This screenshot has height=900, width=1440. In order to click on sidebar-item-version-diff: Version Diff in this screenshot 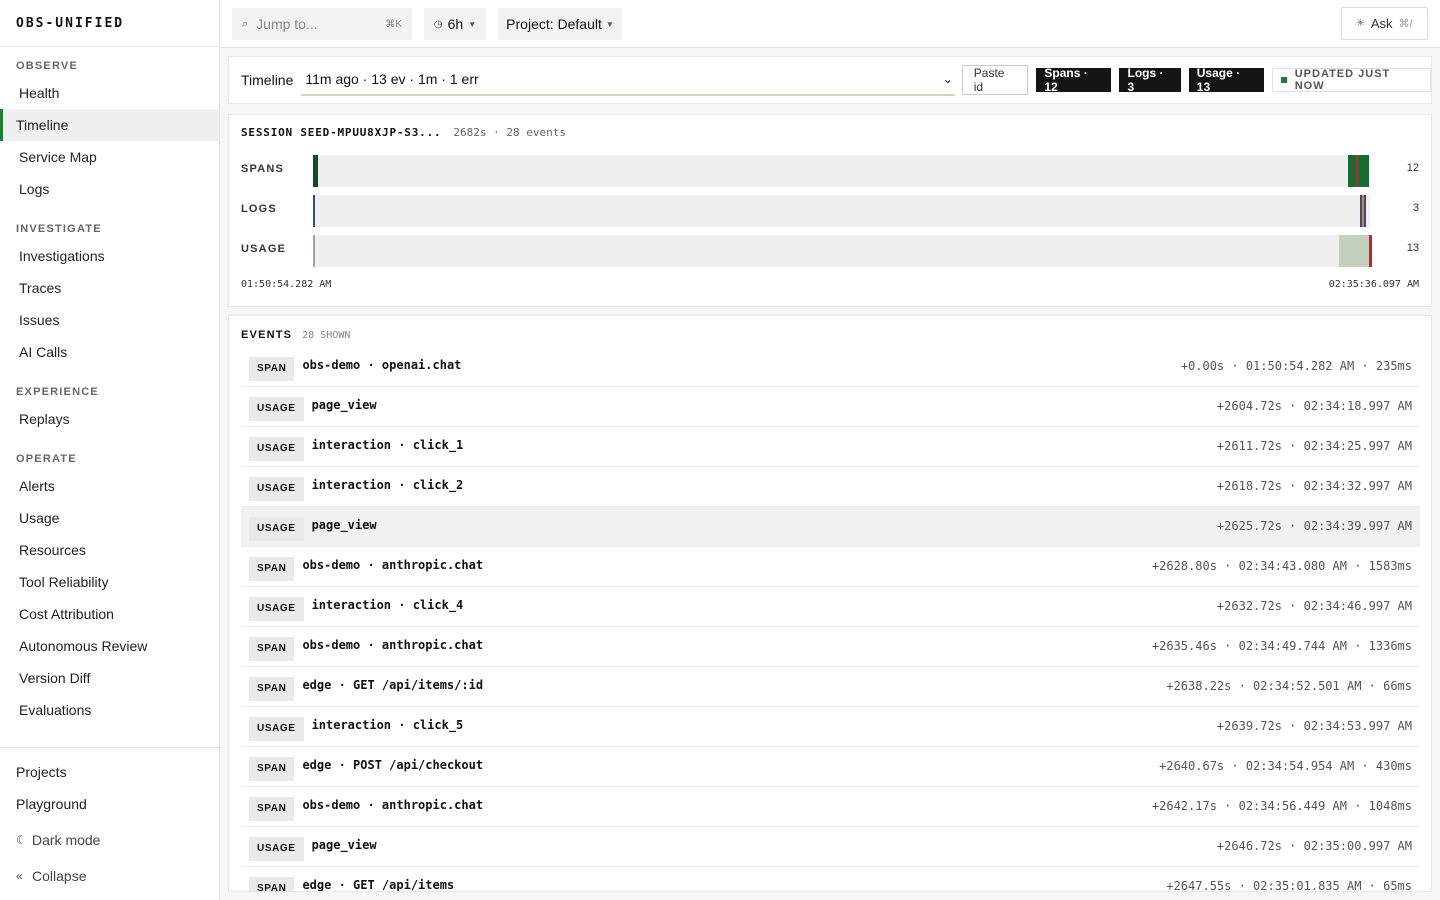, I will do `click(109, 678)`.